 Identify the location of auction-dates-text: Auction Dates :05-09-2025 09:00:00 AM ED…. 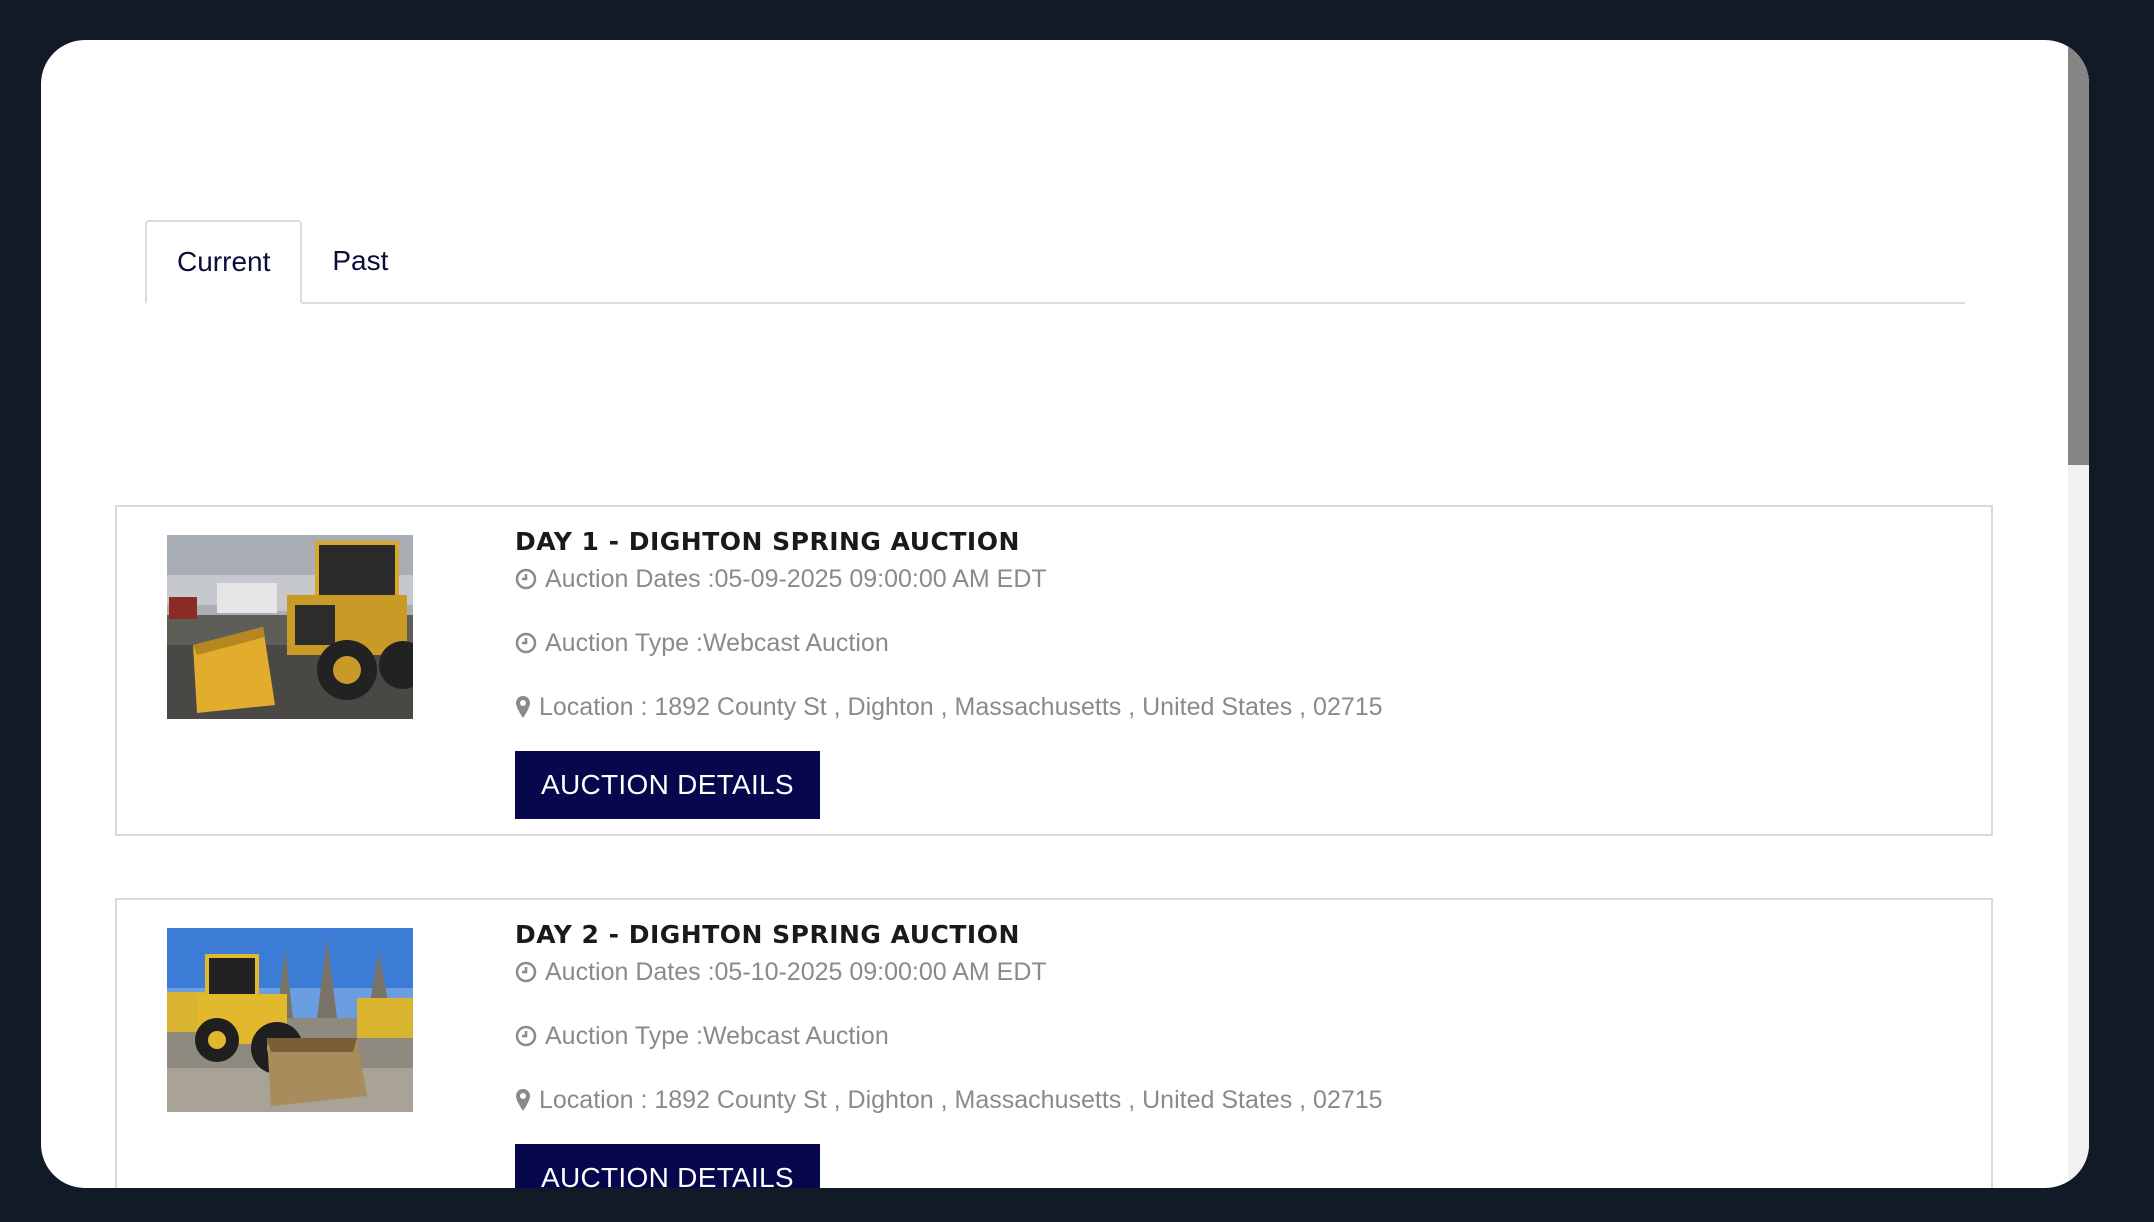
(796, 578).